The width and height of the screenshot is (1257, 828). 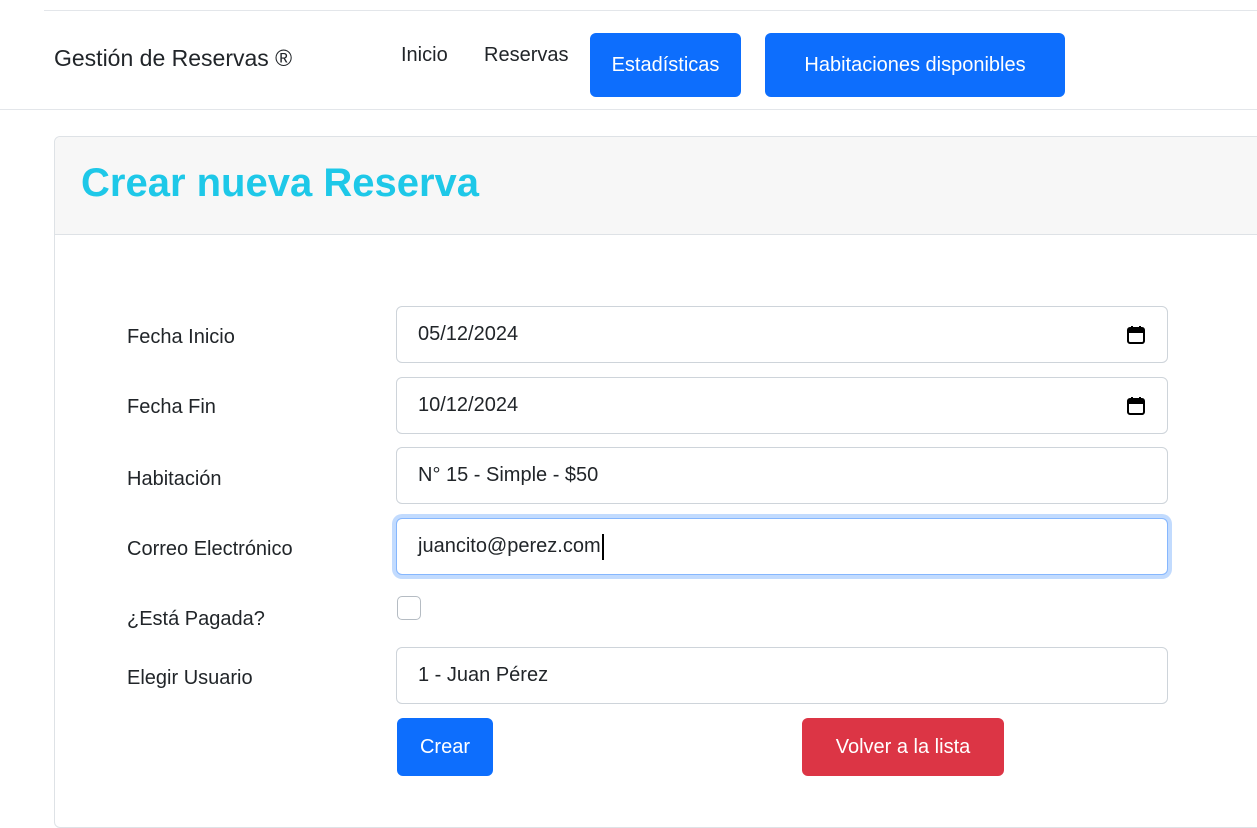 What do you see at coordinates (483, 675) in the screenshot?
I see `usuario-value: 1 - Juan Pérez` at bounding box center [483, 675].